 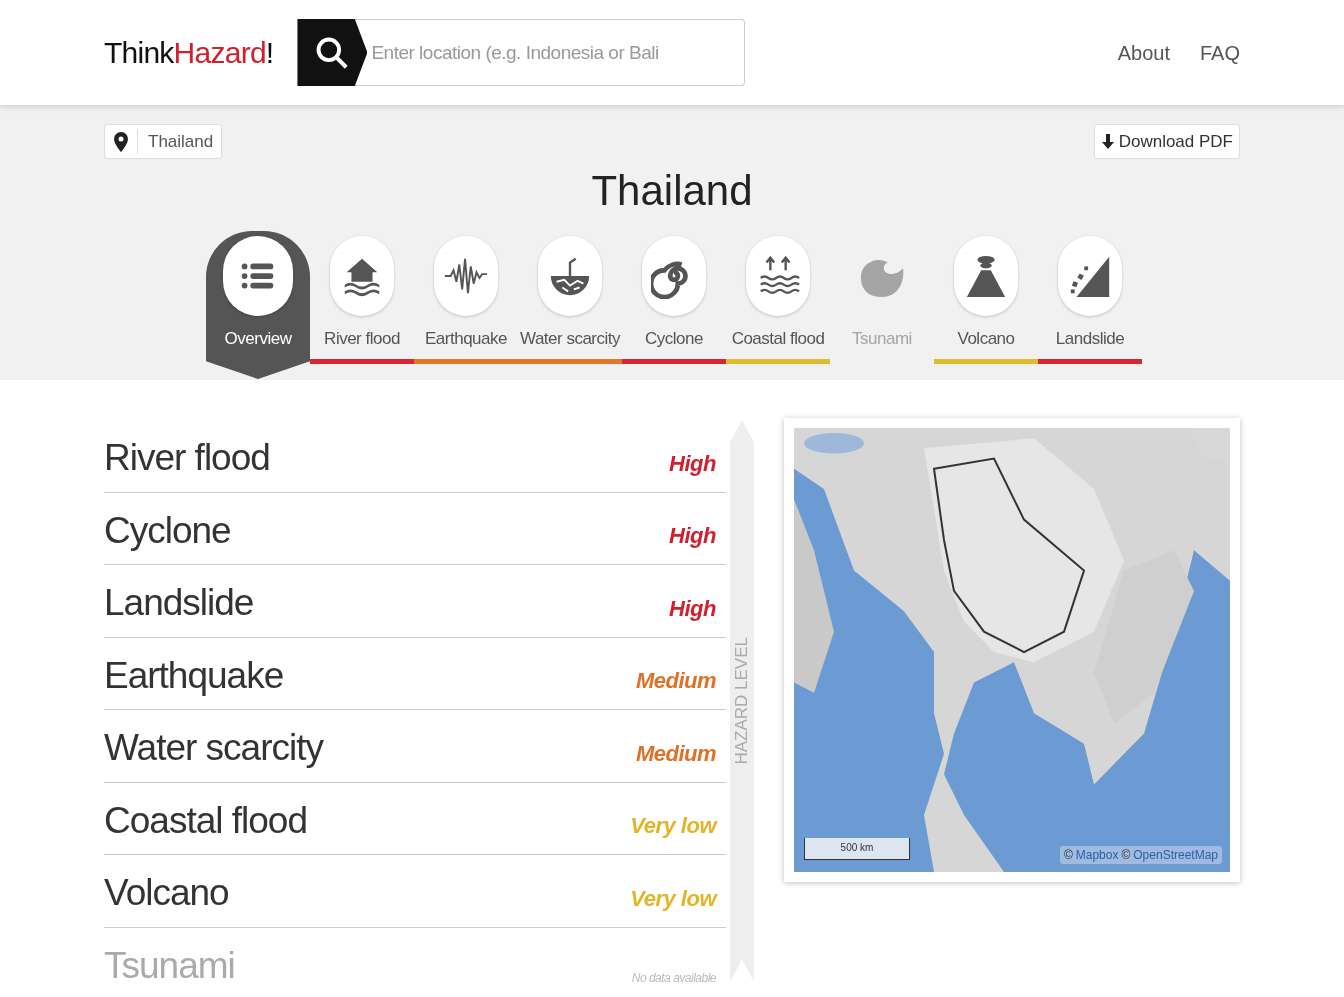 I want to click on breadcrumb: Thailand, so click(x=163, y=141).